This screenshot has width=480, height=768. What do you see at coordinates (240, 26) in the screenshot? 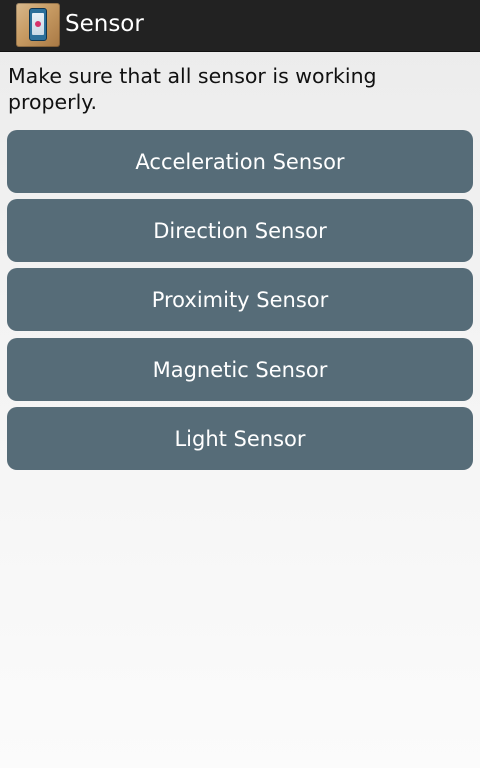
I see `action-bar: Sensor` at bounding box center [240, 26].